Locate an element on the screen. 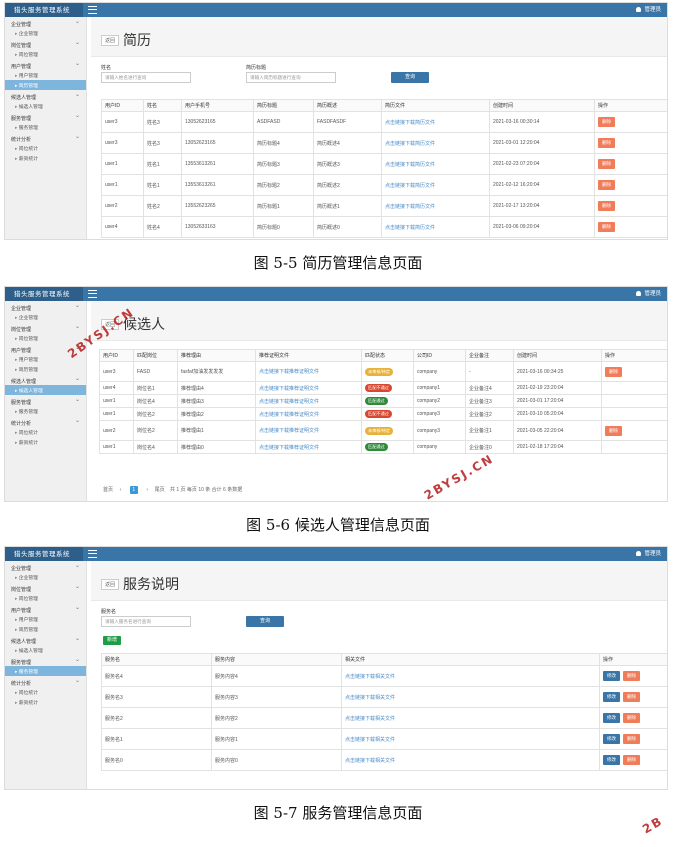 The image size is (676, 847). pager-first: 首页 is located at coordinates (108, 490).